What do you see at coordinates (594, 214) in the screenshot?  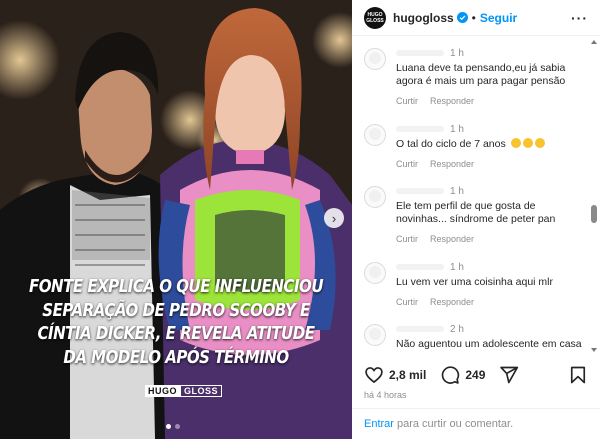 I see `scrollbar-thumb` at bounding box center [594, 214].